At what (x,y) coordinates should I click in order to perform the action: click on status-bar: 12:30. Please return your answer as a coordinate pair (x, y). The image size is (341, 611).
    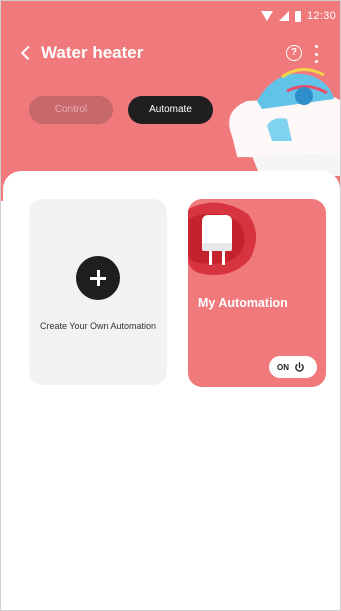
    Looking at the image, I should click on (298, 16).